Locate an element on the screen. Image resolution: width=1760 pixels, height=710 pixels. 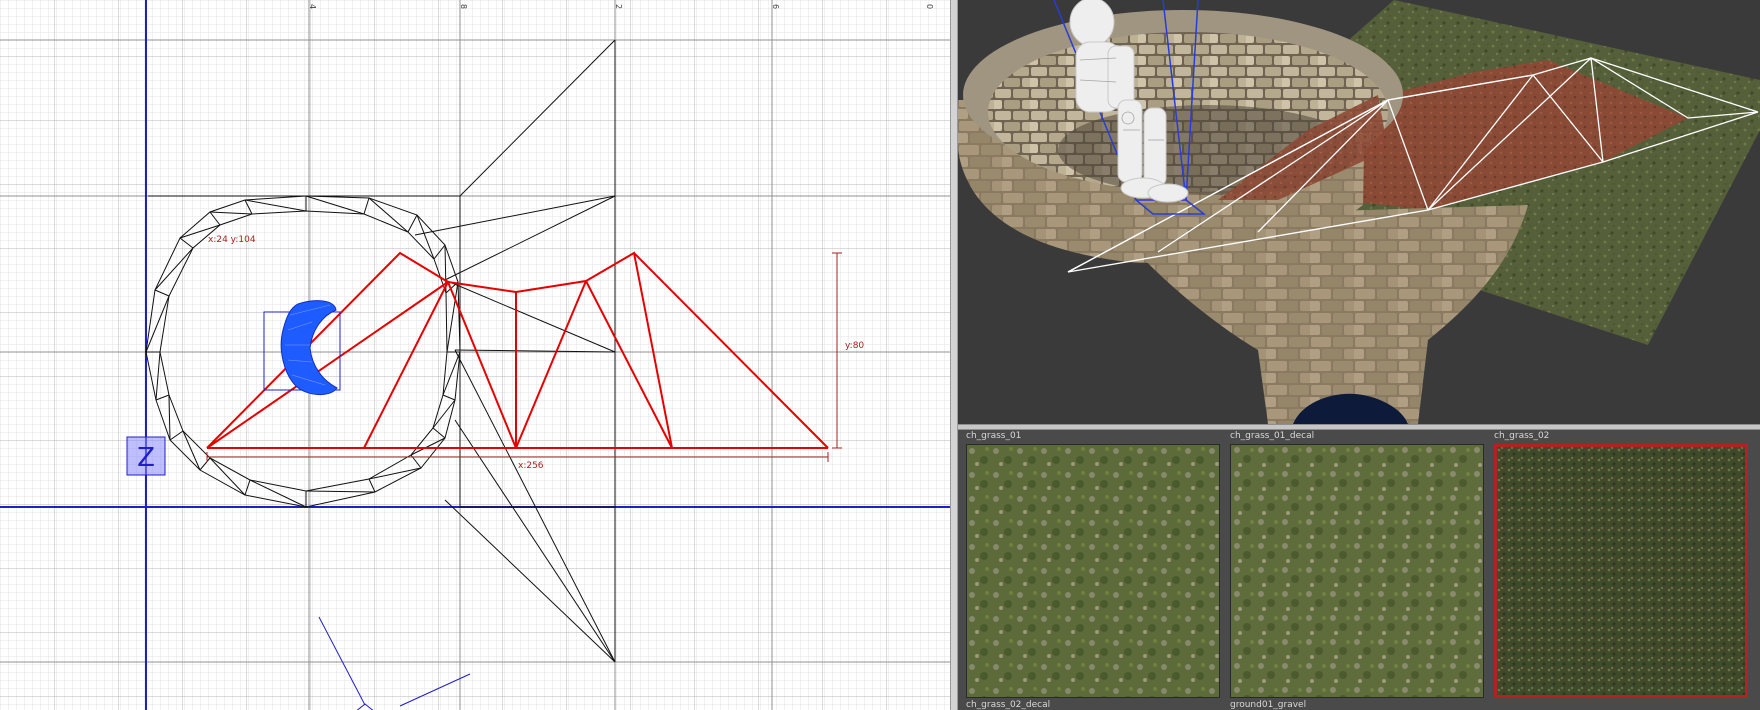
texture-tile-label: ch_grass_01 is located at coordinates (994, 436).